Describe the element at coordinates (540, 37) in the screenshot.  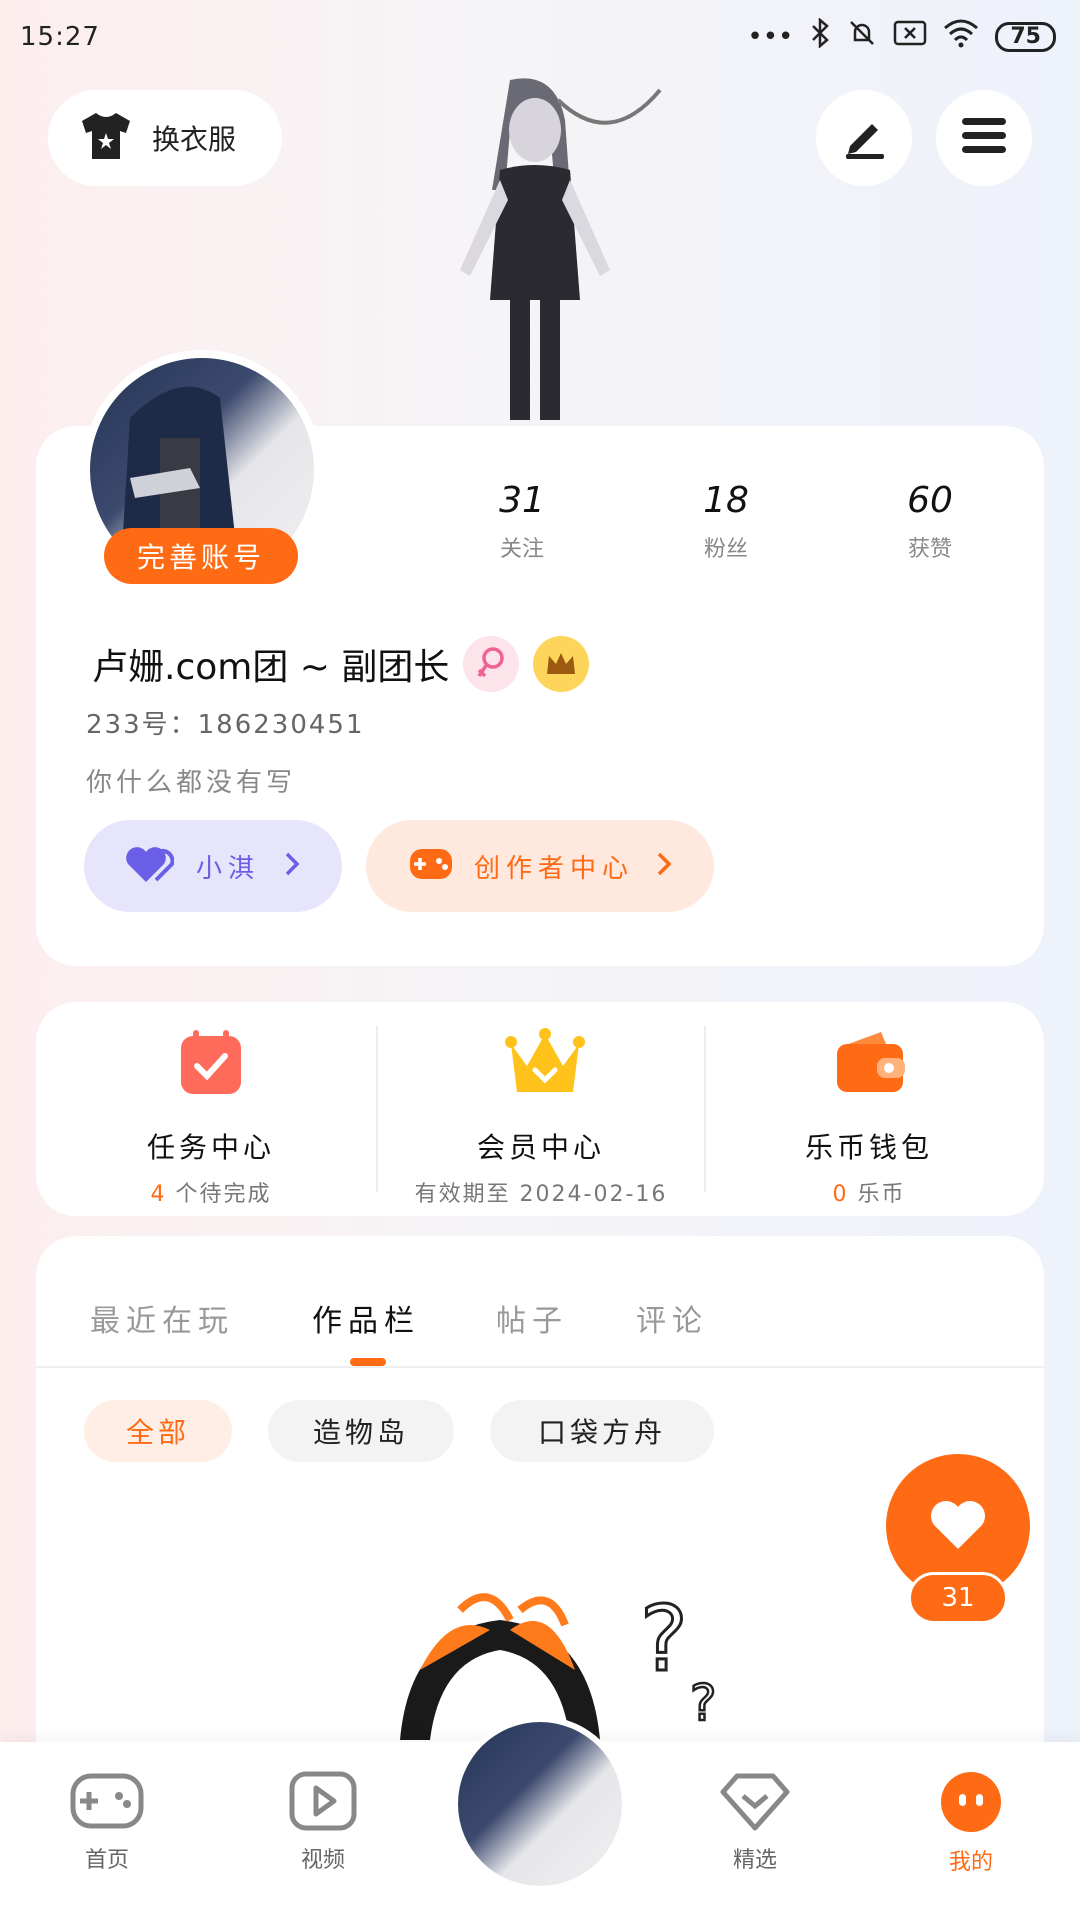
I see `status-bar: 15:27 ••• 75` at that location.